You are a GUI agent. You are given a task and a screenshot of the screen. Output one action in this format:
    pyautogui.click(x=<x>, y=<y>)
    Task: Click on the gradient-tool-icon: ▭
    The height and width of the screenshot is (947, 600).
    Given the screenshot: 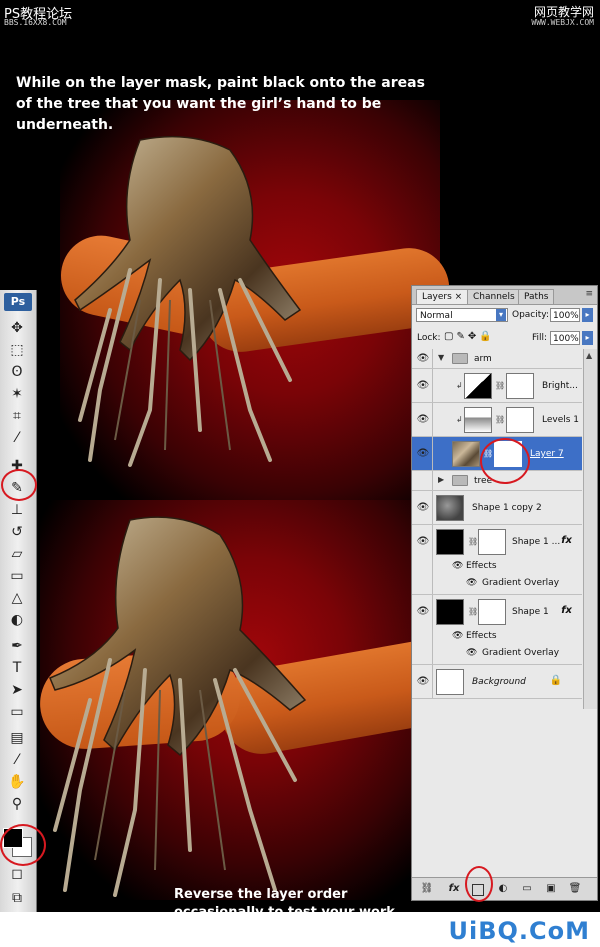 What is the action you would take?
    pyautogui.click(x=17, y=576)
    